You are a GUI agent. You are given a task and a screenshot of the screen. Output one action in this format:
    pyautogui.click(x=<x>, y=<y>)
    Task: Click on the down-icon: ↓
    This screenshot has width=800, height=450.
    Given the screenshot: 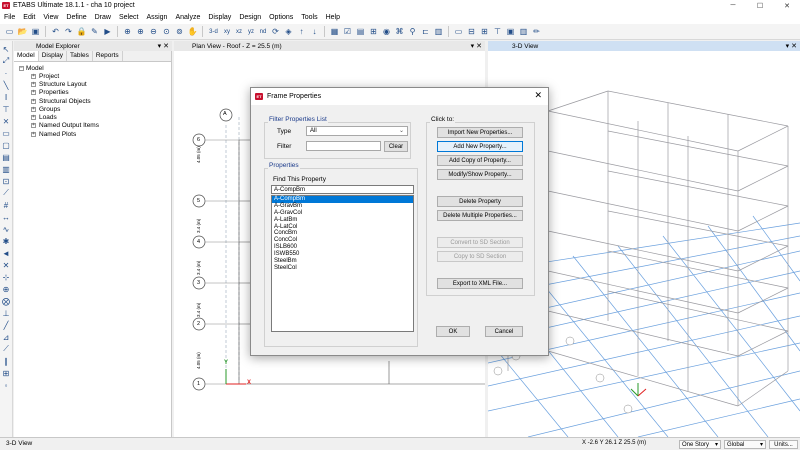 What is the action you would take?
    pyautogui.click(x=314, y=31)
    